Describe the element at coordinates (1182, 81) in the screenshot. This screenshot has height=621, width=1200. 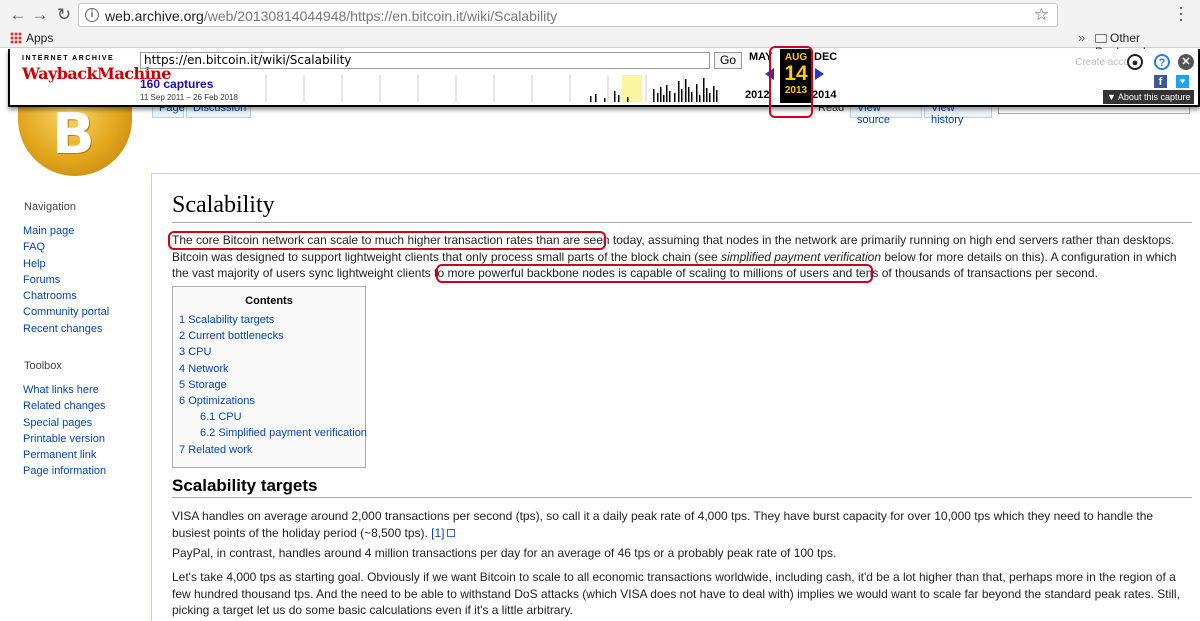
I see `twitter-icon: ♥` at that location.